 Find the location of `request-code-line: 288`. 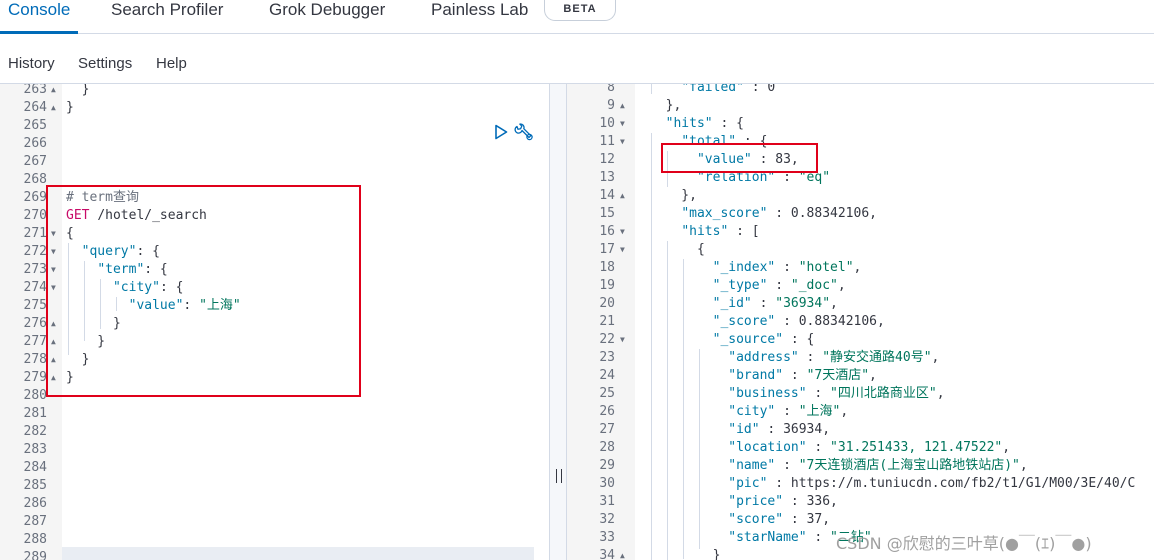

request-code-line: 288 is located at coordinates (274, 540).